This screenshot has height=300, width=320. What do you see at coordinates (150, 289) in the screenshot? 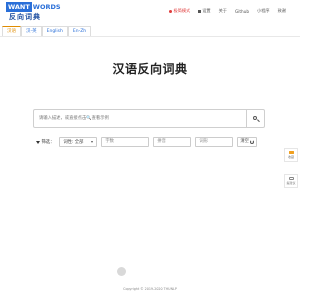
I see `footer-copyright: Copyright © 2019-2020 THUNLP` at bounding box center [150, 289].